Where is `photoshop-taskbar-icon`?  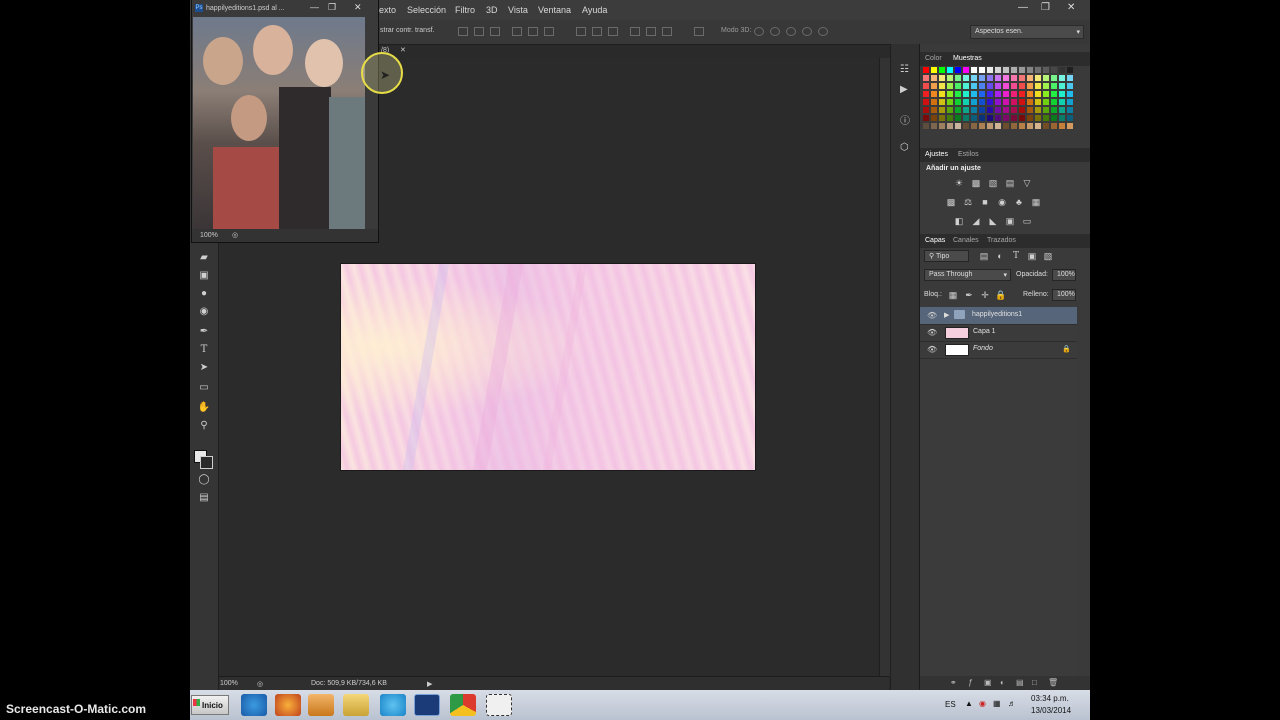
photoshop-taskbar-icon is located at coordinates (427, 705).